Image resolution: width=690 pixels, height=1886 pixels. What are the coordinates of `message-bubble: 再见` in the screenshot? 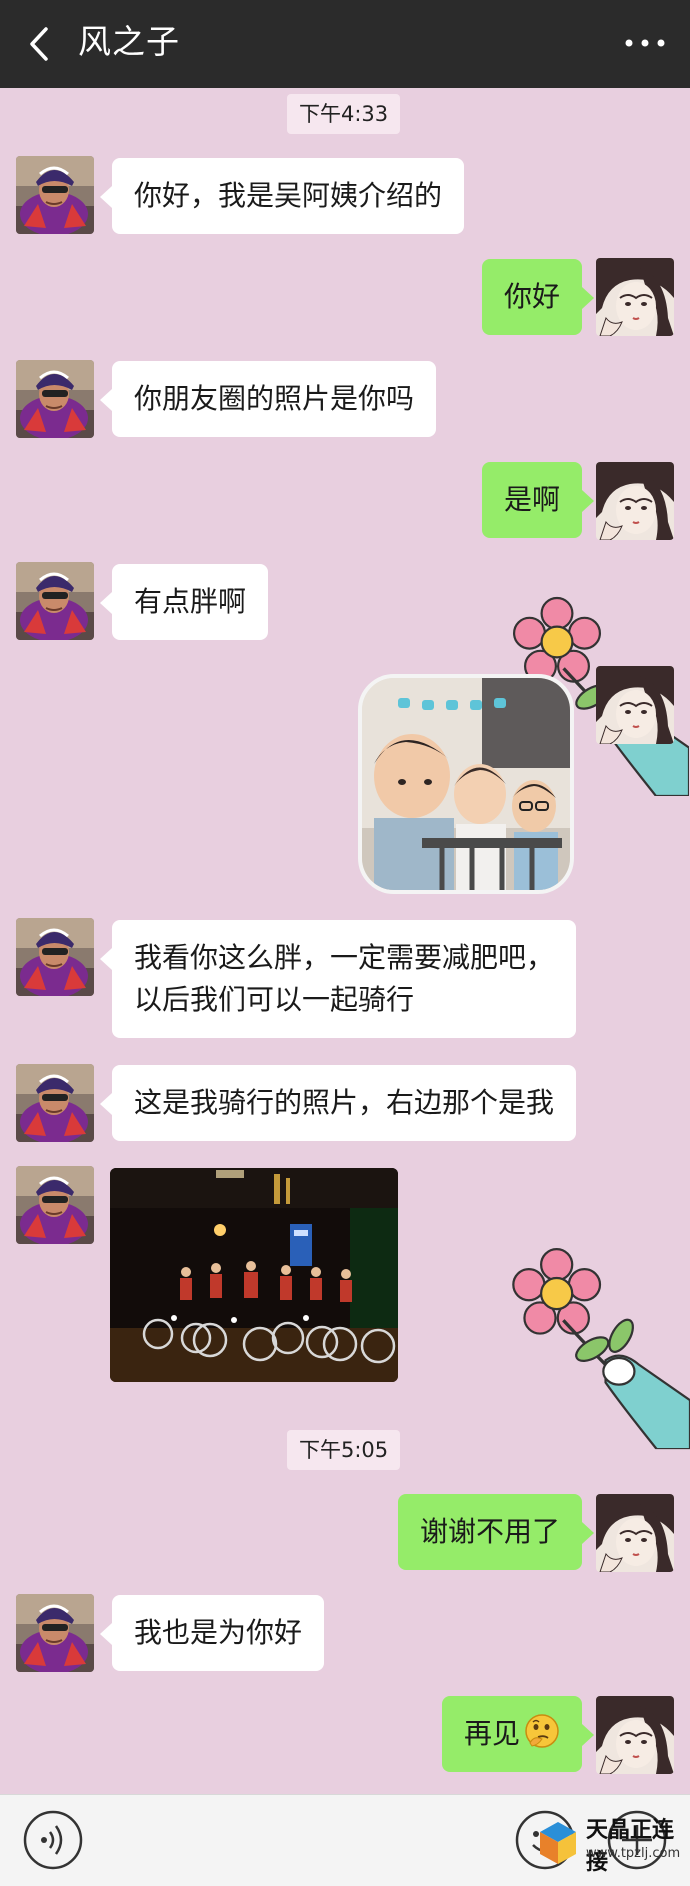 It's located at (518, 1734).